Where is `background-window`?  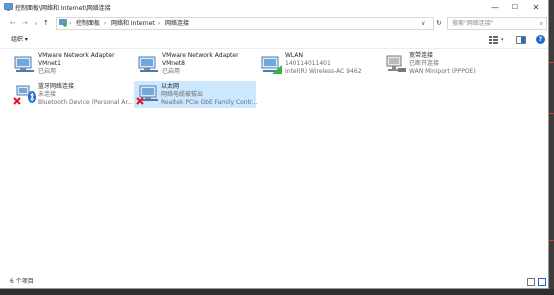 background-window is located at coordinates (551, 147).